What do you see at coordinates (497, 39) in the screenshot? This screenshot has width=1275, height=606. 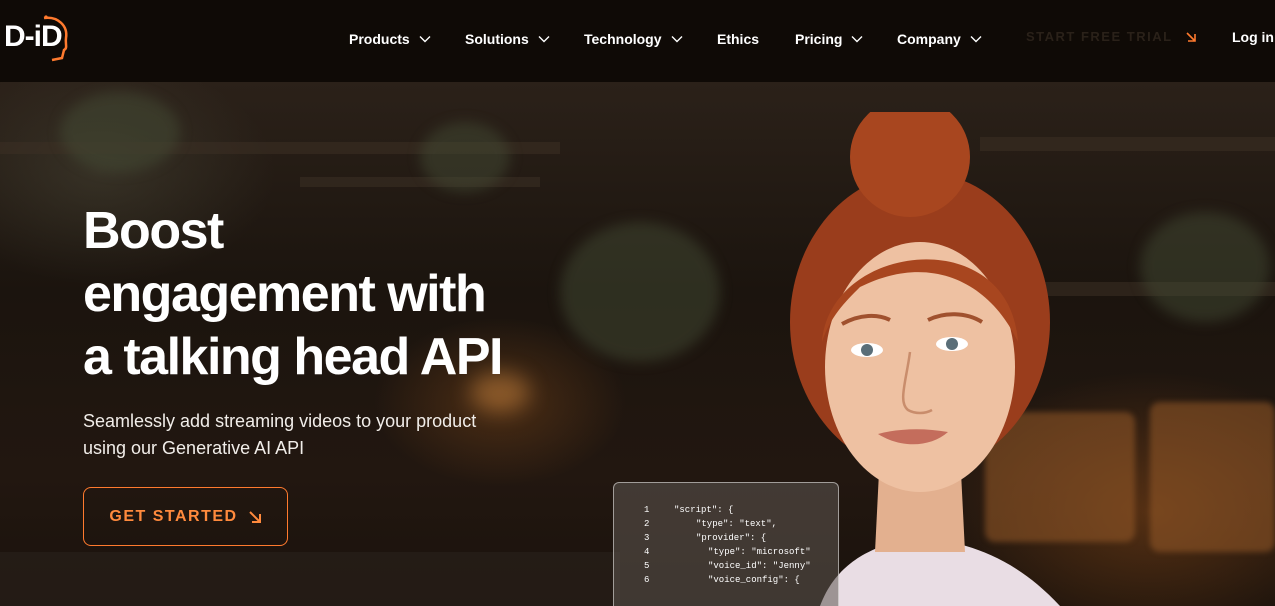 I see `nav-solutions-label: Solutions` at bounding box center [497, 39].